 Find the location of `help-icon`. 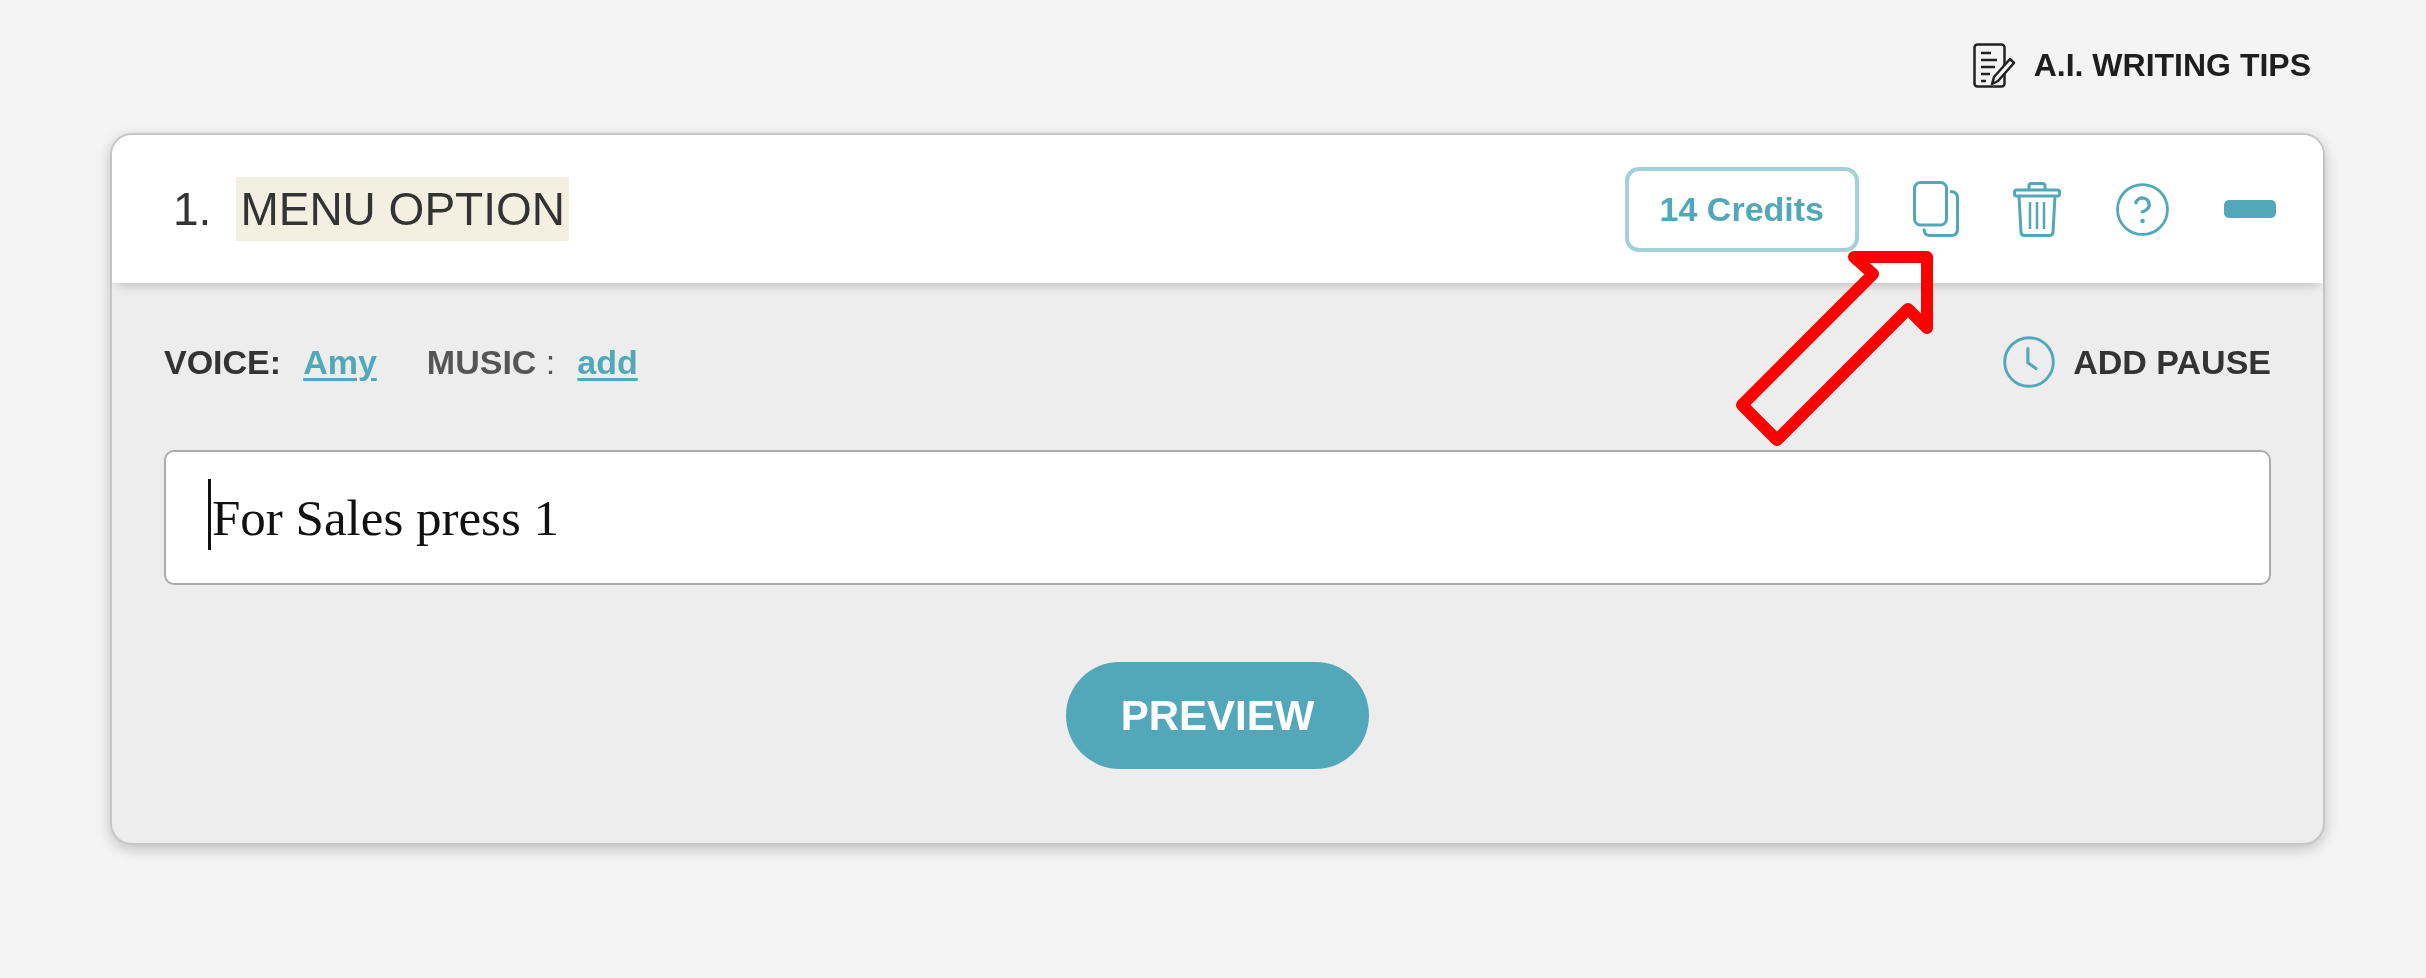

help-icon is located at coordinates (2142, 209).